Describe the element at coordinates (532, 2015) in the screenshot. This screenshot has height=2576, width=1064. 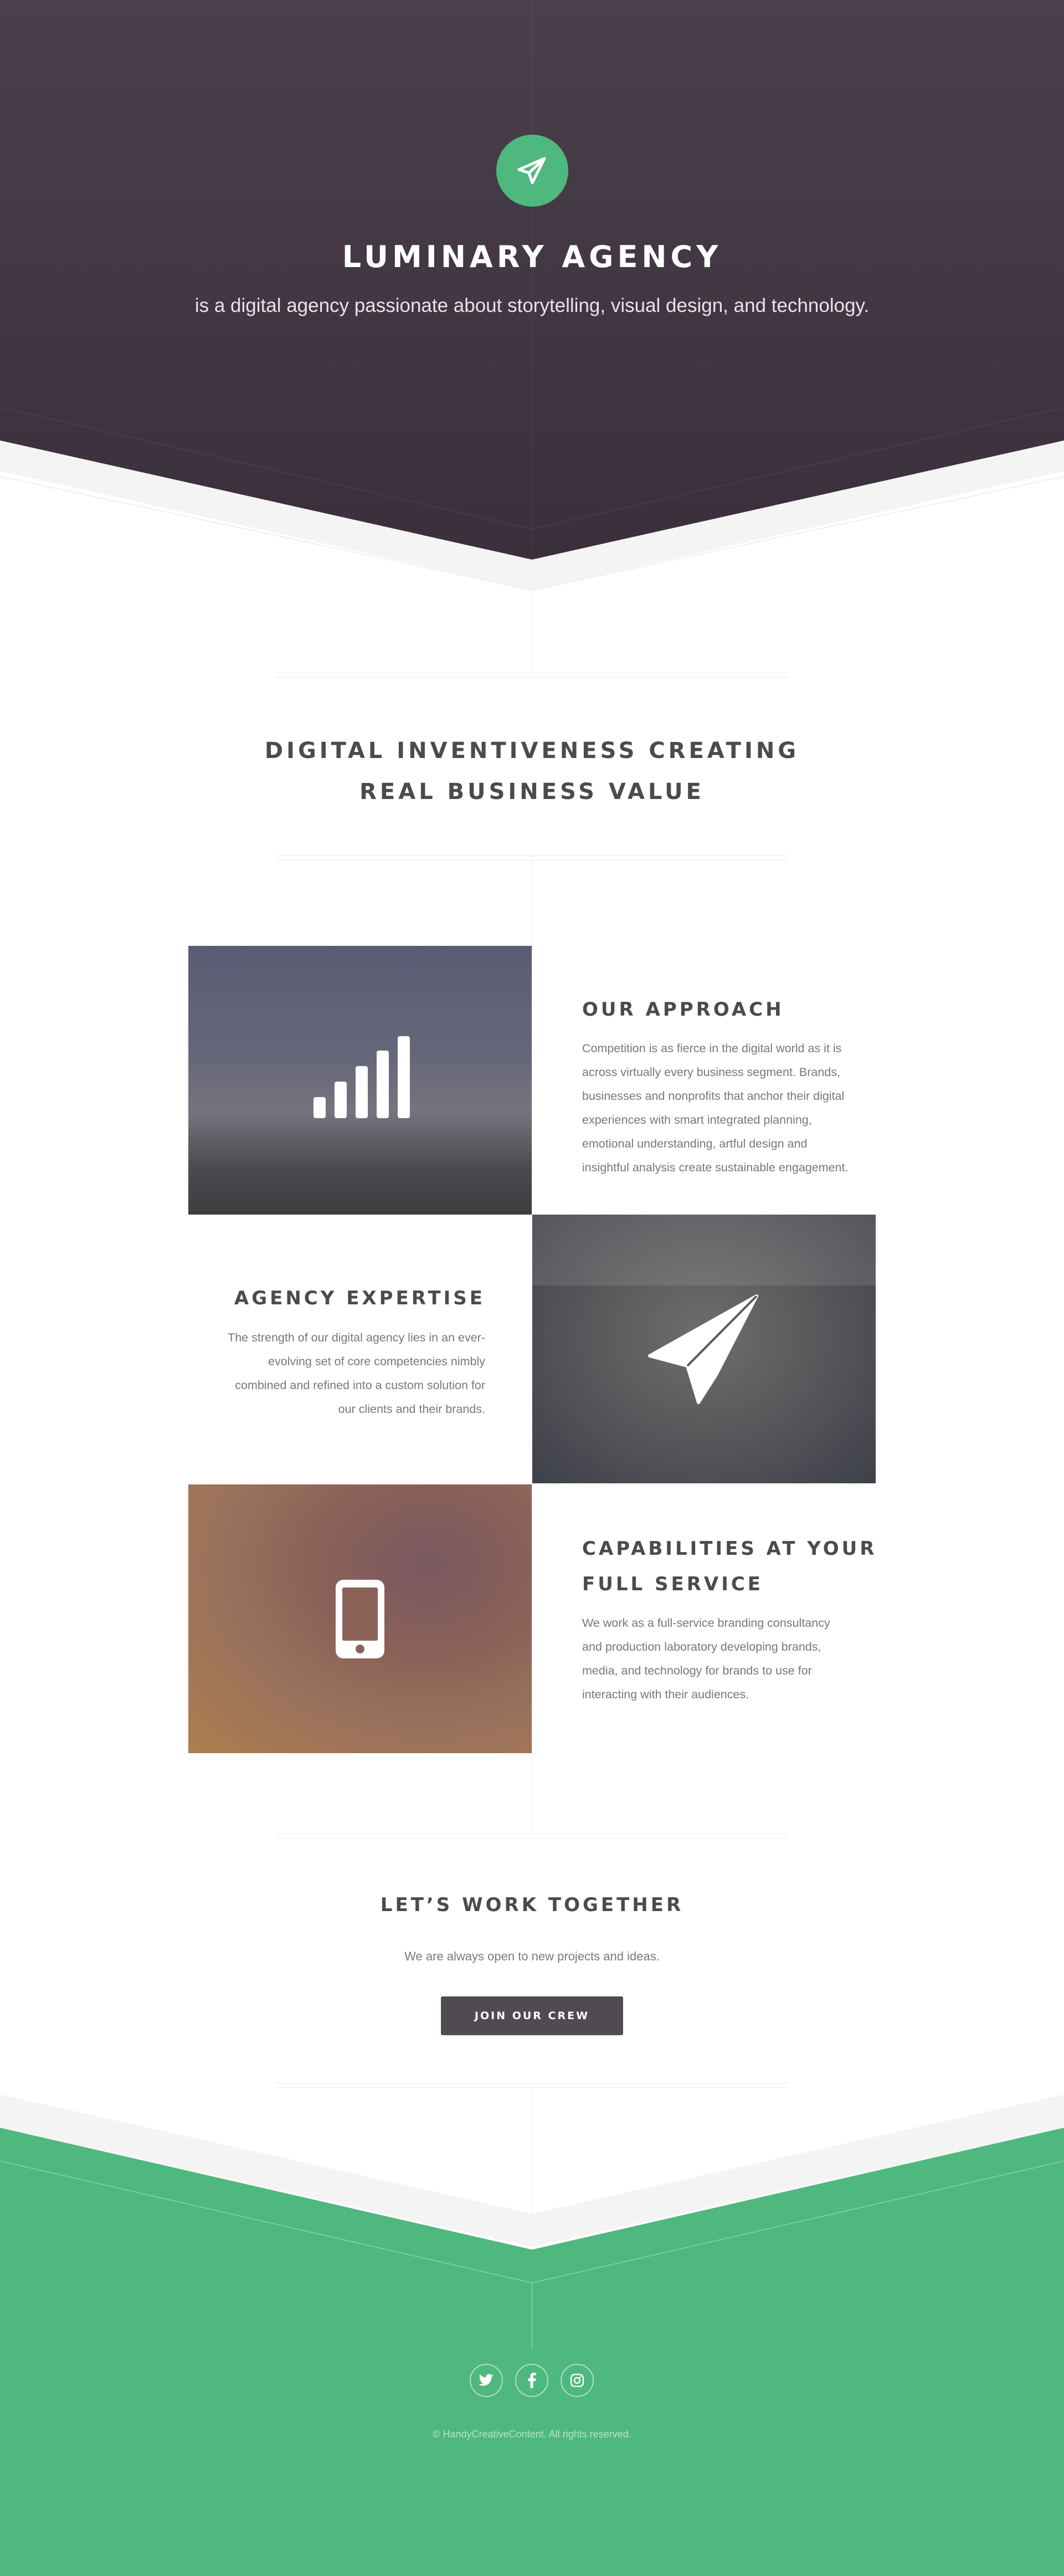
I see `join-our-crew-button: JOIN OUR CREW` at that location.